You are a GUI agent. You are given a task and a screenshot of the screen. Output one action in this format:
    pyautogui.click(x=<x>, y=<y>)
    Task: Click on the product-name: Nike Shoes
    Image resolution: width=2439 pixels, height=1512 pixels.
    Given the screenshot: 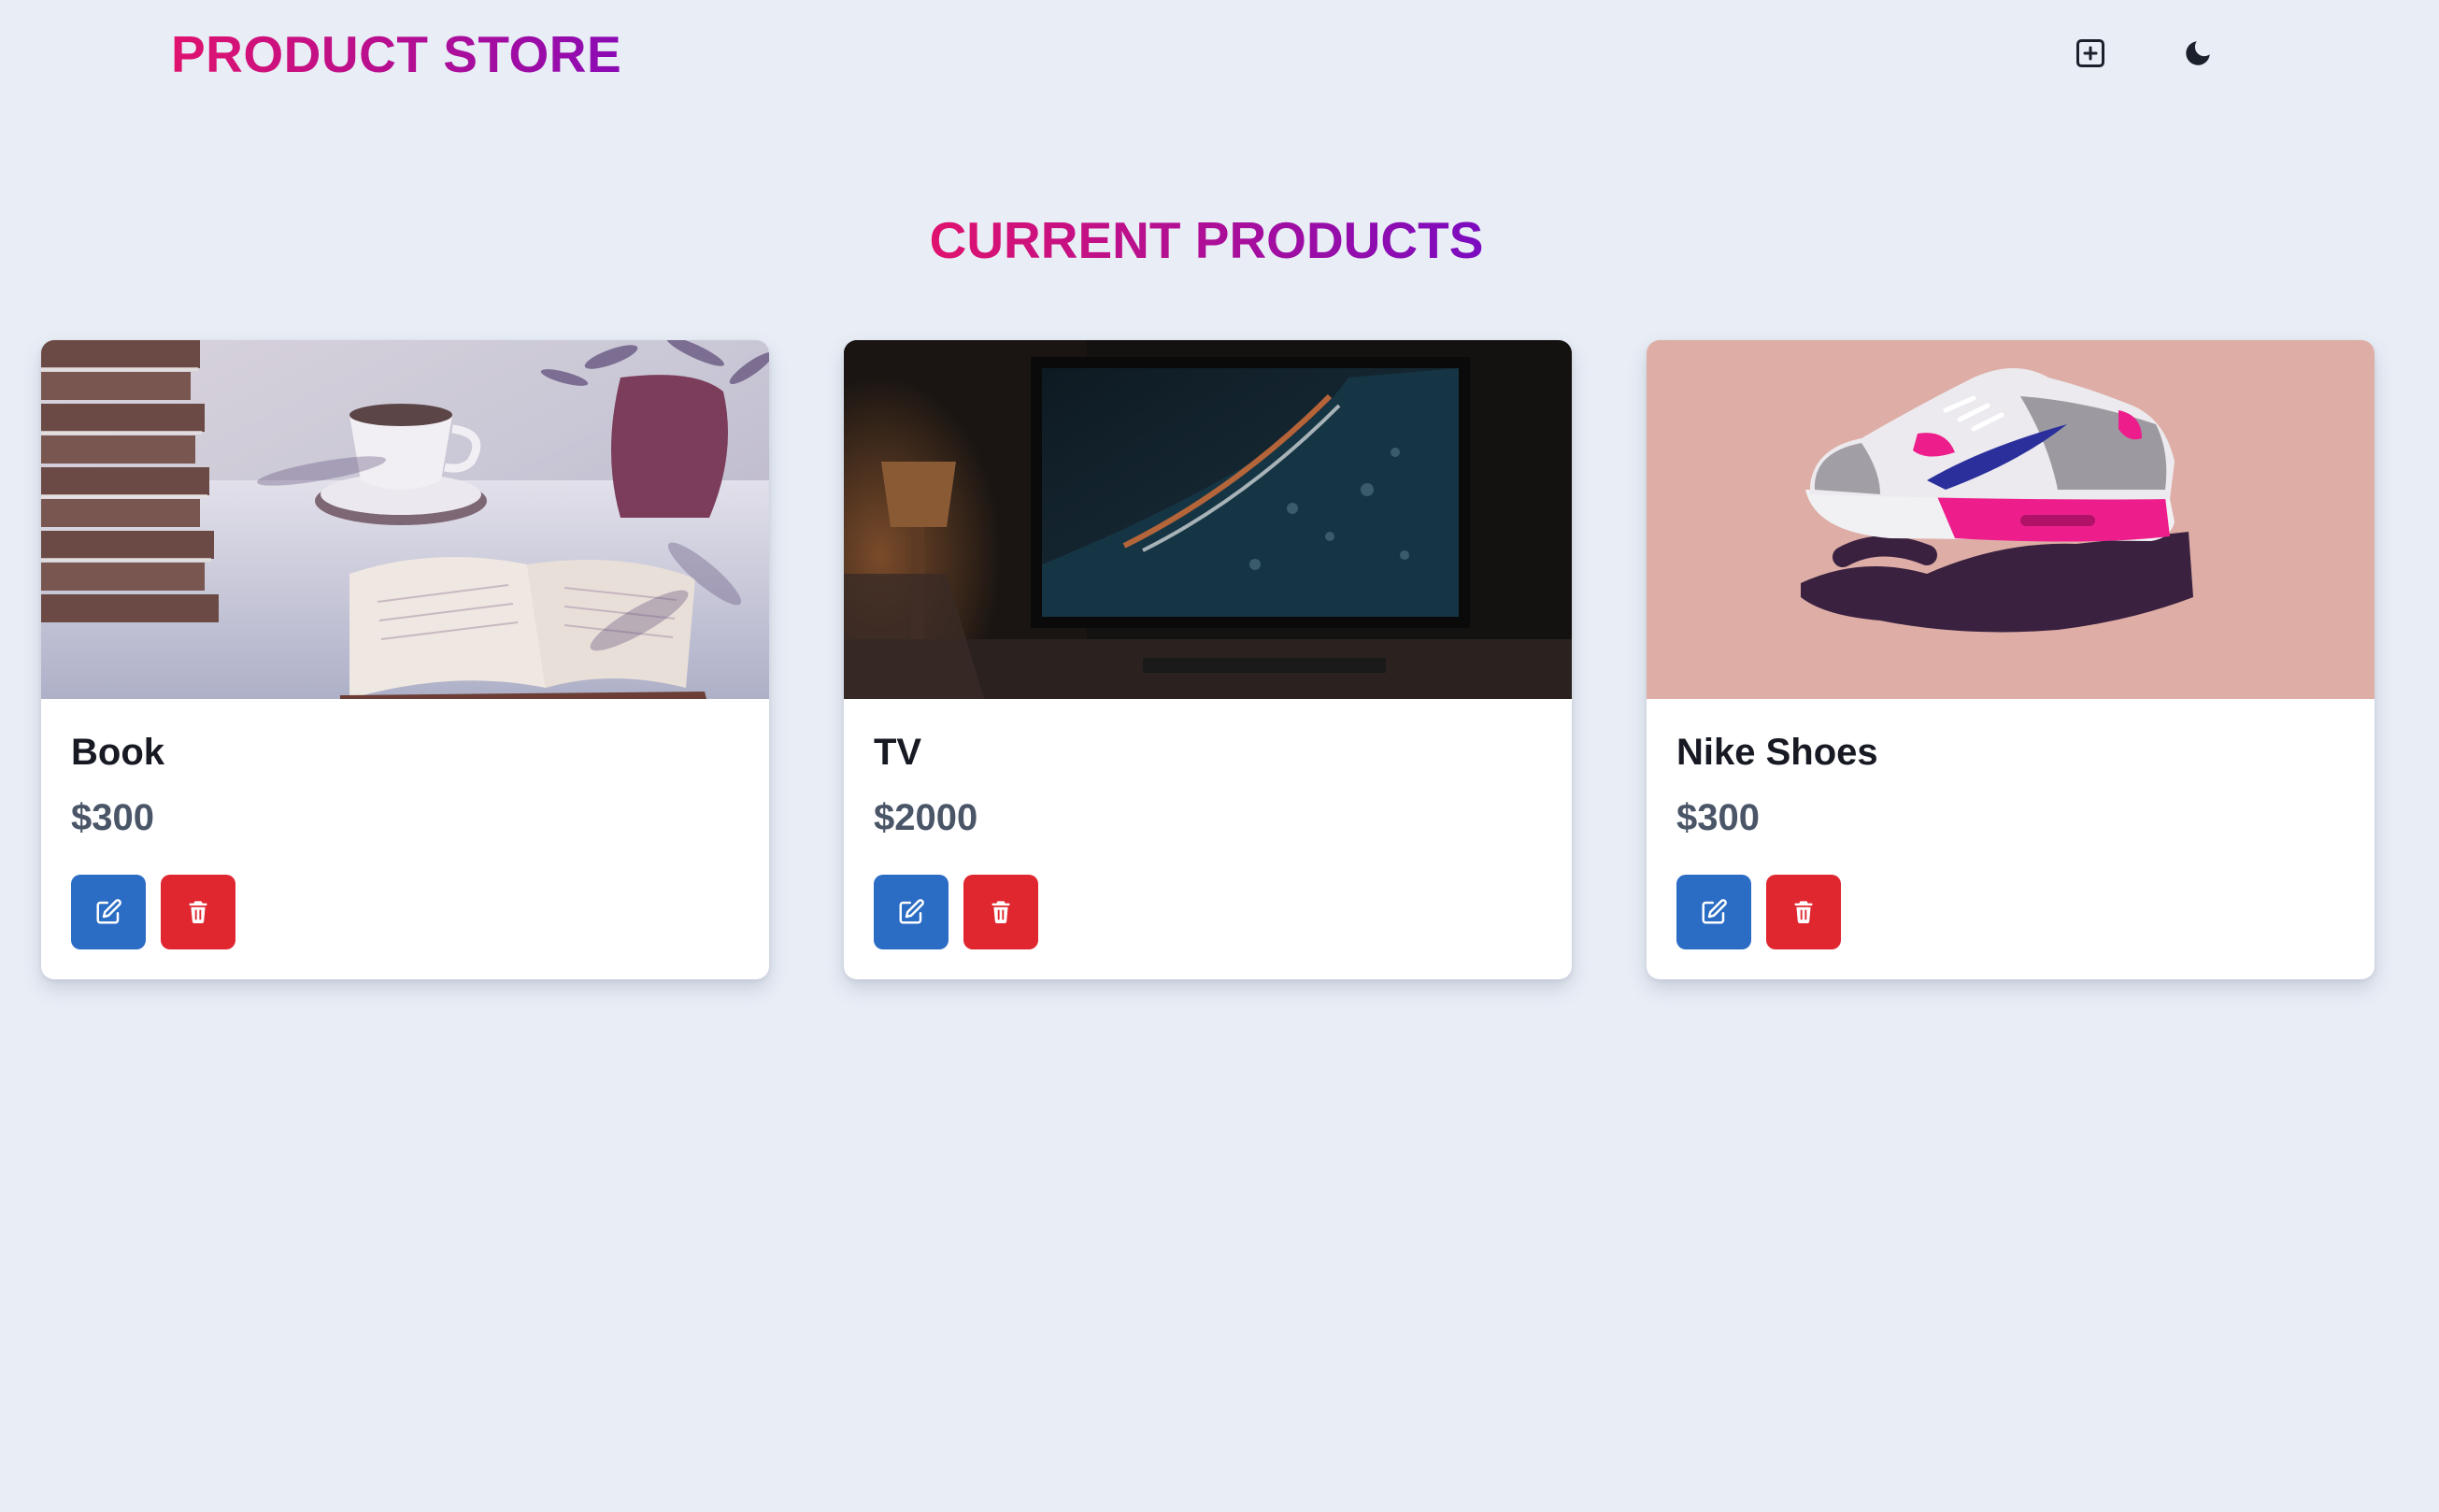 What is the action you would take?
    pyautogui.click(x=1777, y=752)
    